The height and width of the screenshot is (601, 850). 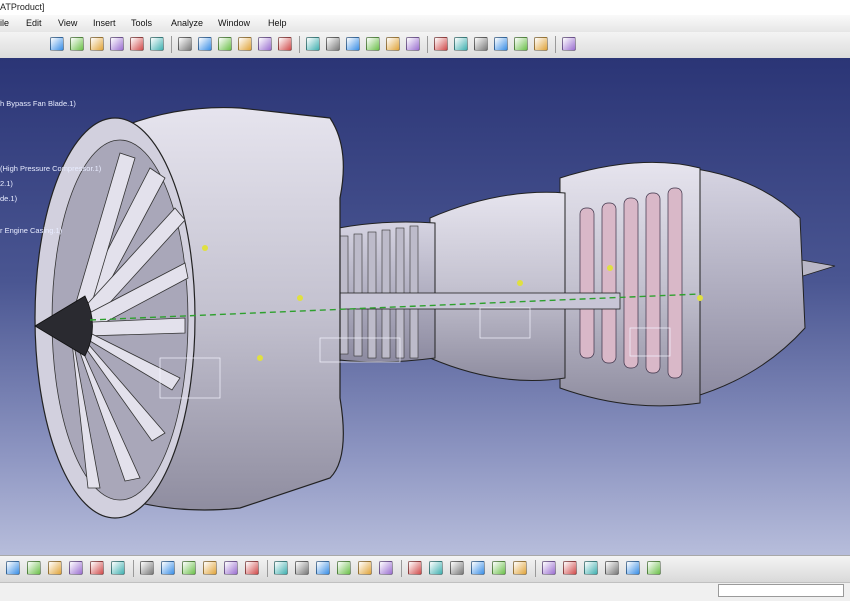 What do you see at coordinates (34, 568) in the screenshot?
I see `undo-icon` at bounding box center [34, 568].